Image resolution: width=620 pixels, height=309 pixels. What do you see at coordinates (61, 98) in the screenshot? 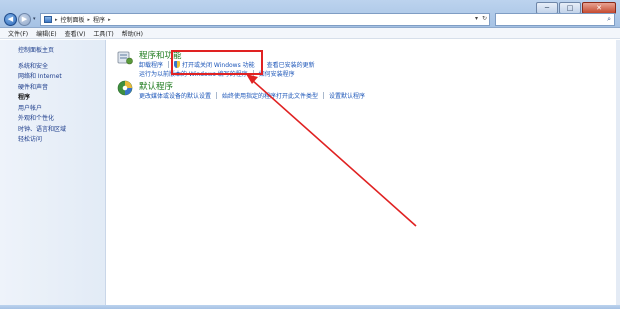
I see `sidebar-item-programs: 程序` at bounding box center [61, 98].